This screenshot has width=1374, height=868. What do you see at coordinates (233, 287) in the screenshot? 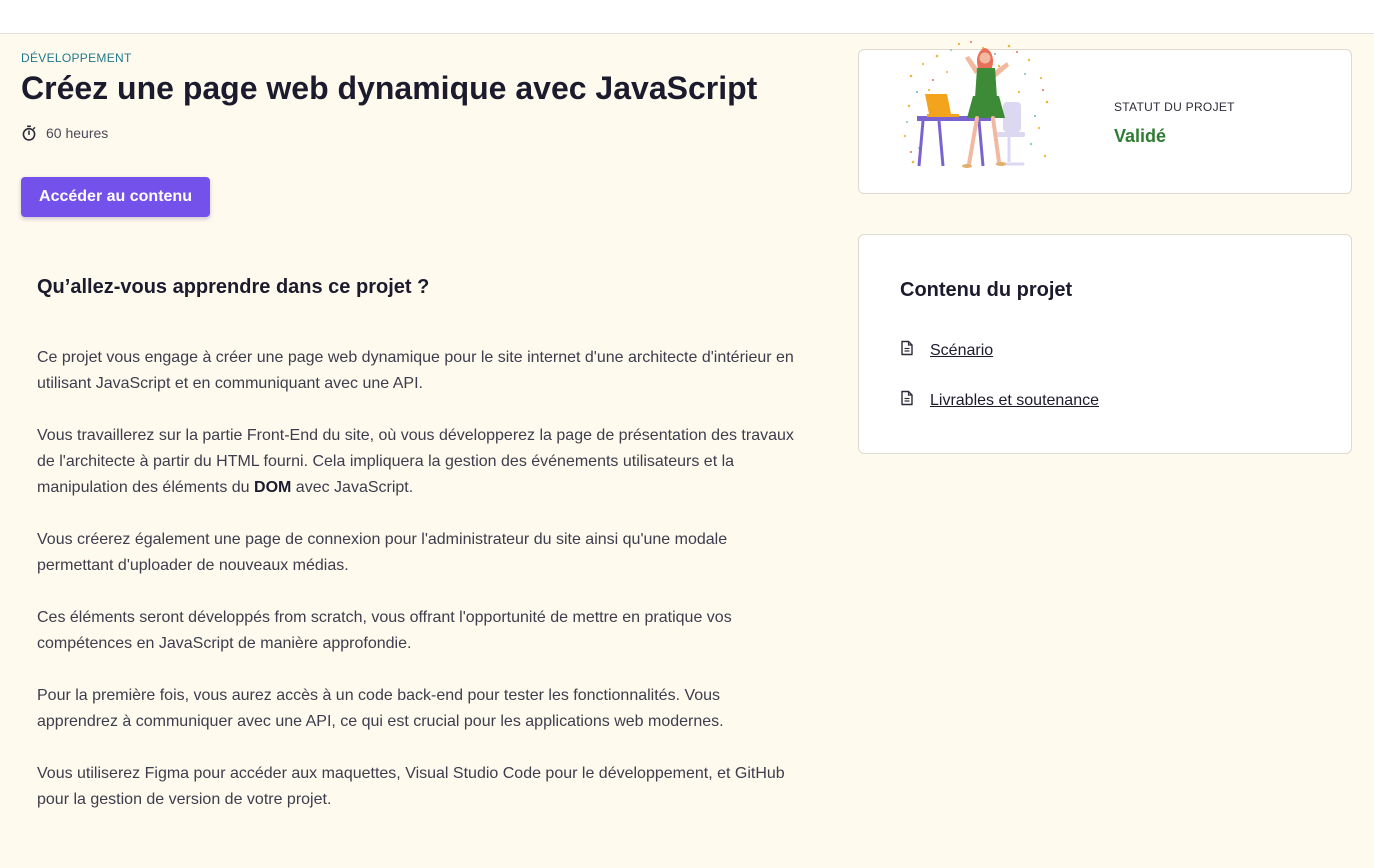
I see `learn-heading: Qu’allez-vous apprendre dans ce projet ?` at bounding box center [233, 287].